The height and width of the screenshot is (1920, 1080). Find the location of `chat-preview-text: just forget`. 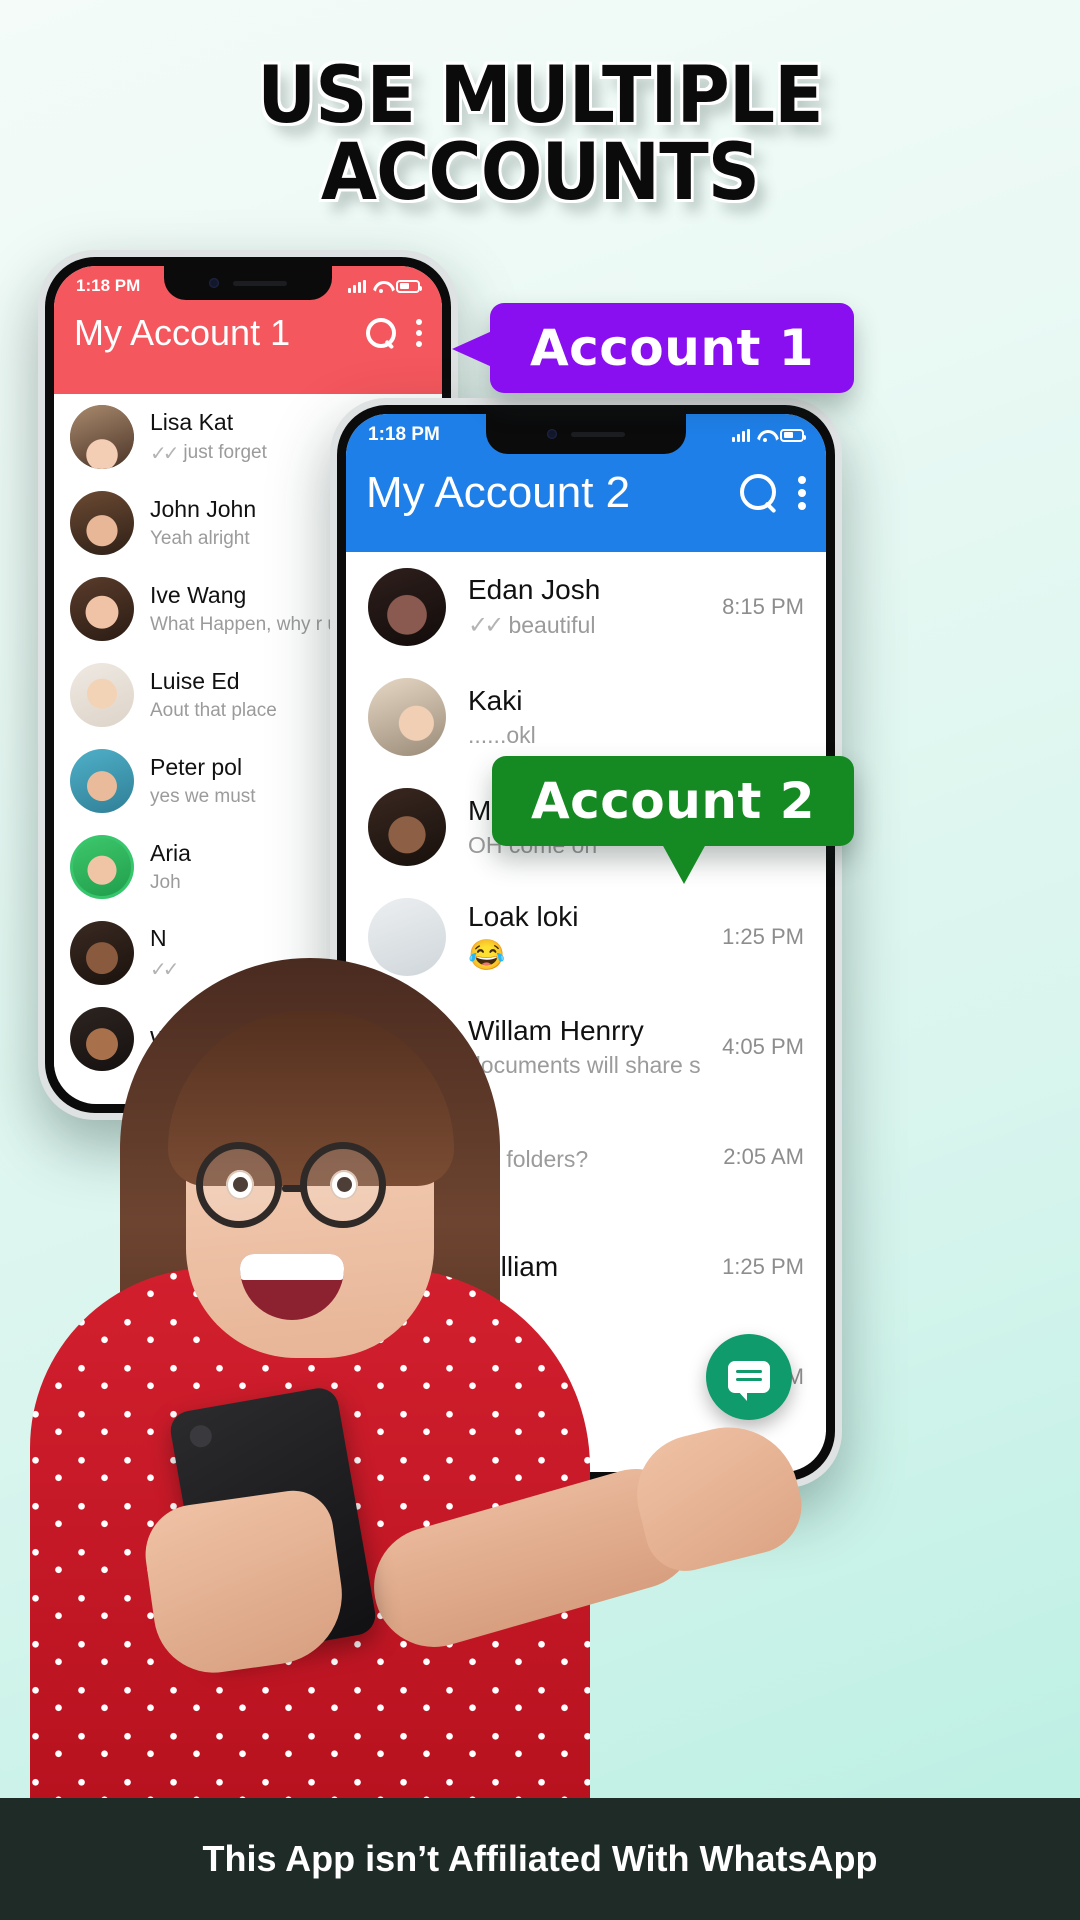

chat-preview-text: just forget is located at coordinates (225, 452).